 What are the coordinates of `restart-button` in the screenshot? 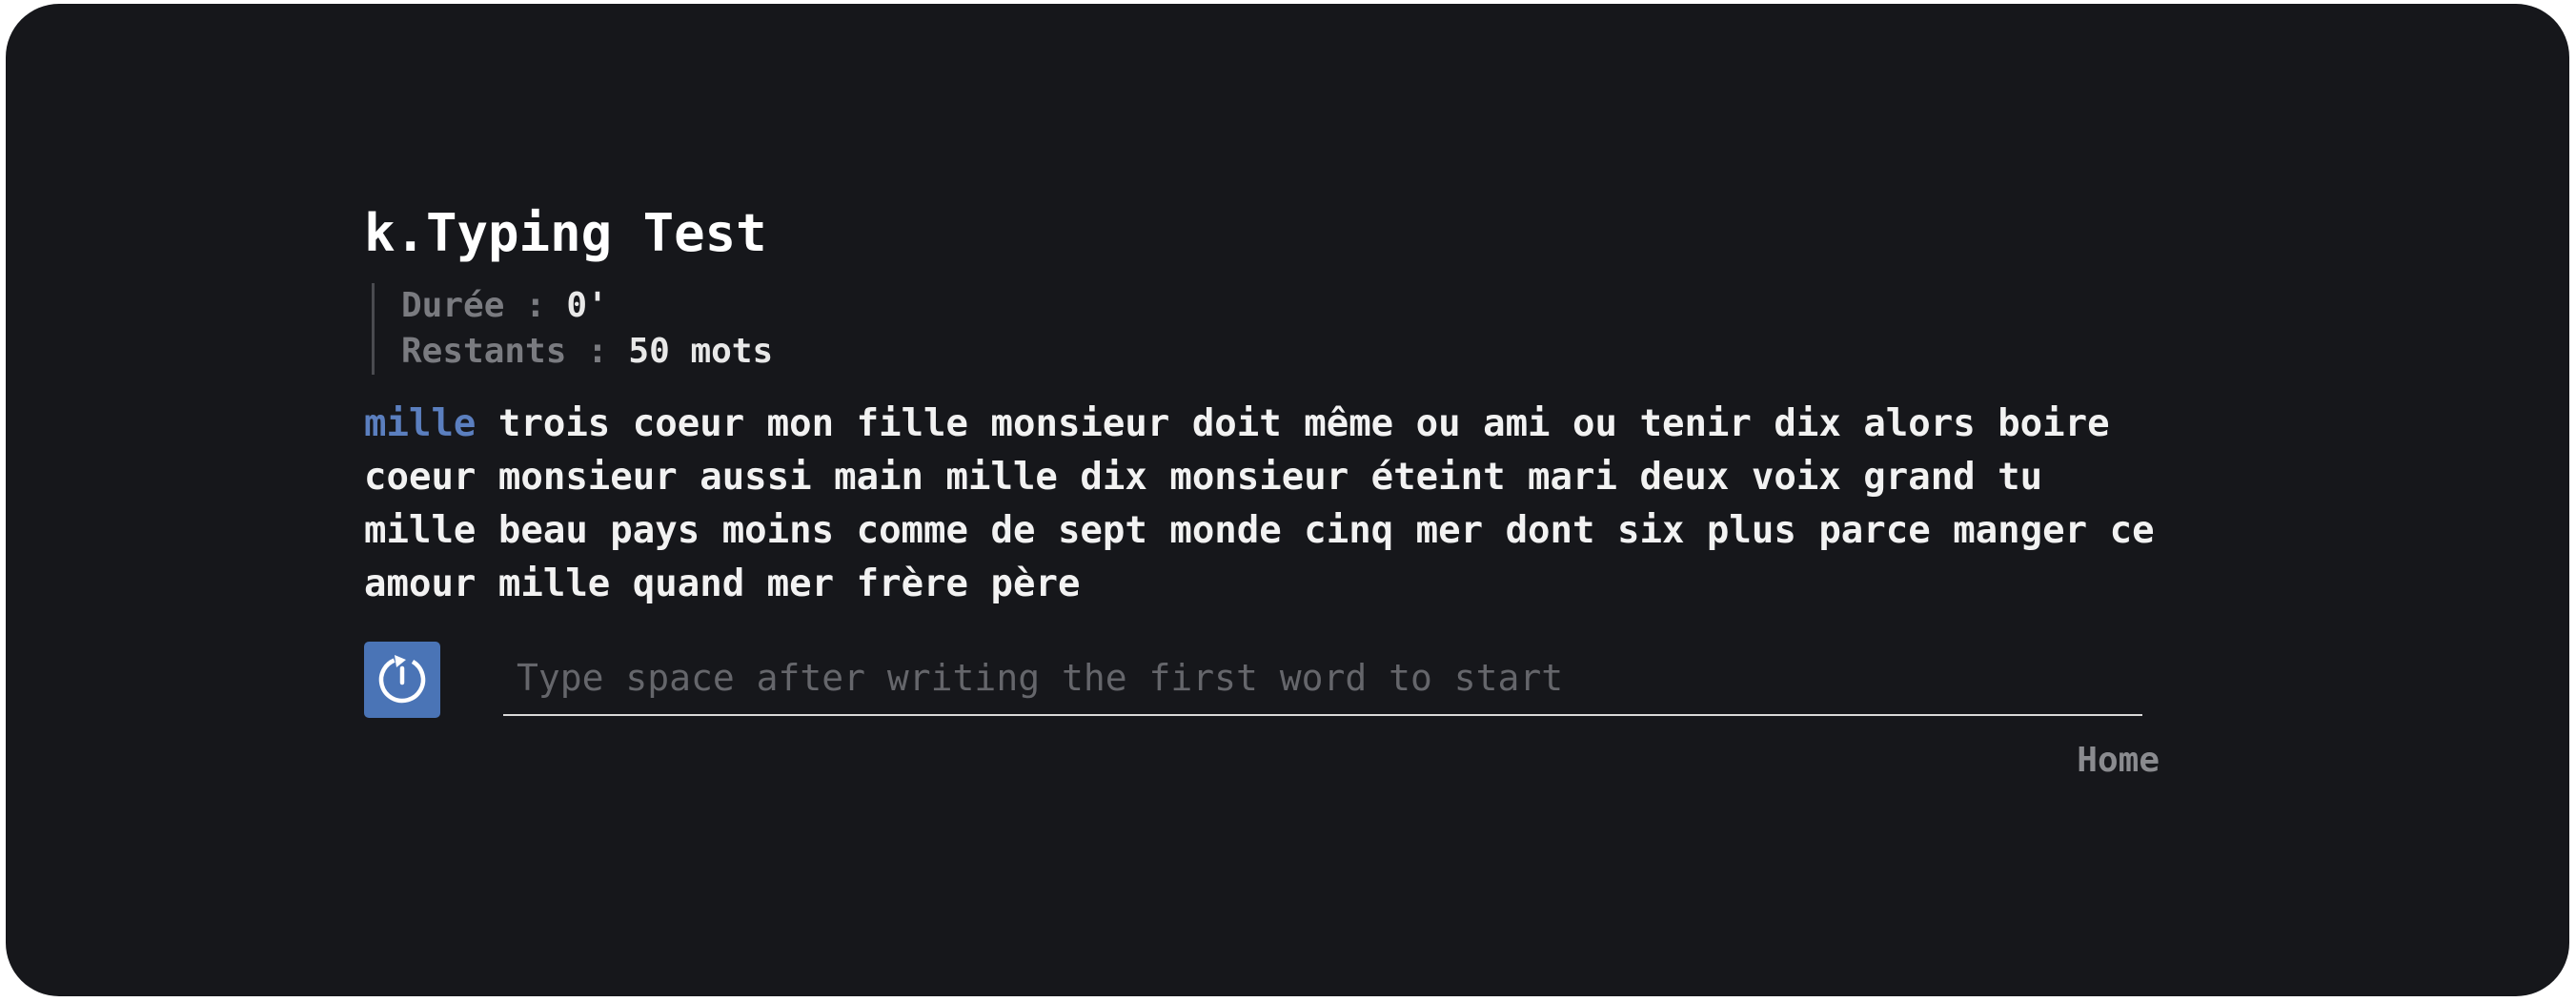 It's located at (402, 680).